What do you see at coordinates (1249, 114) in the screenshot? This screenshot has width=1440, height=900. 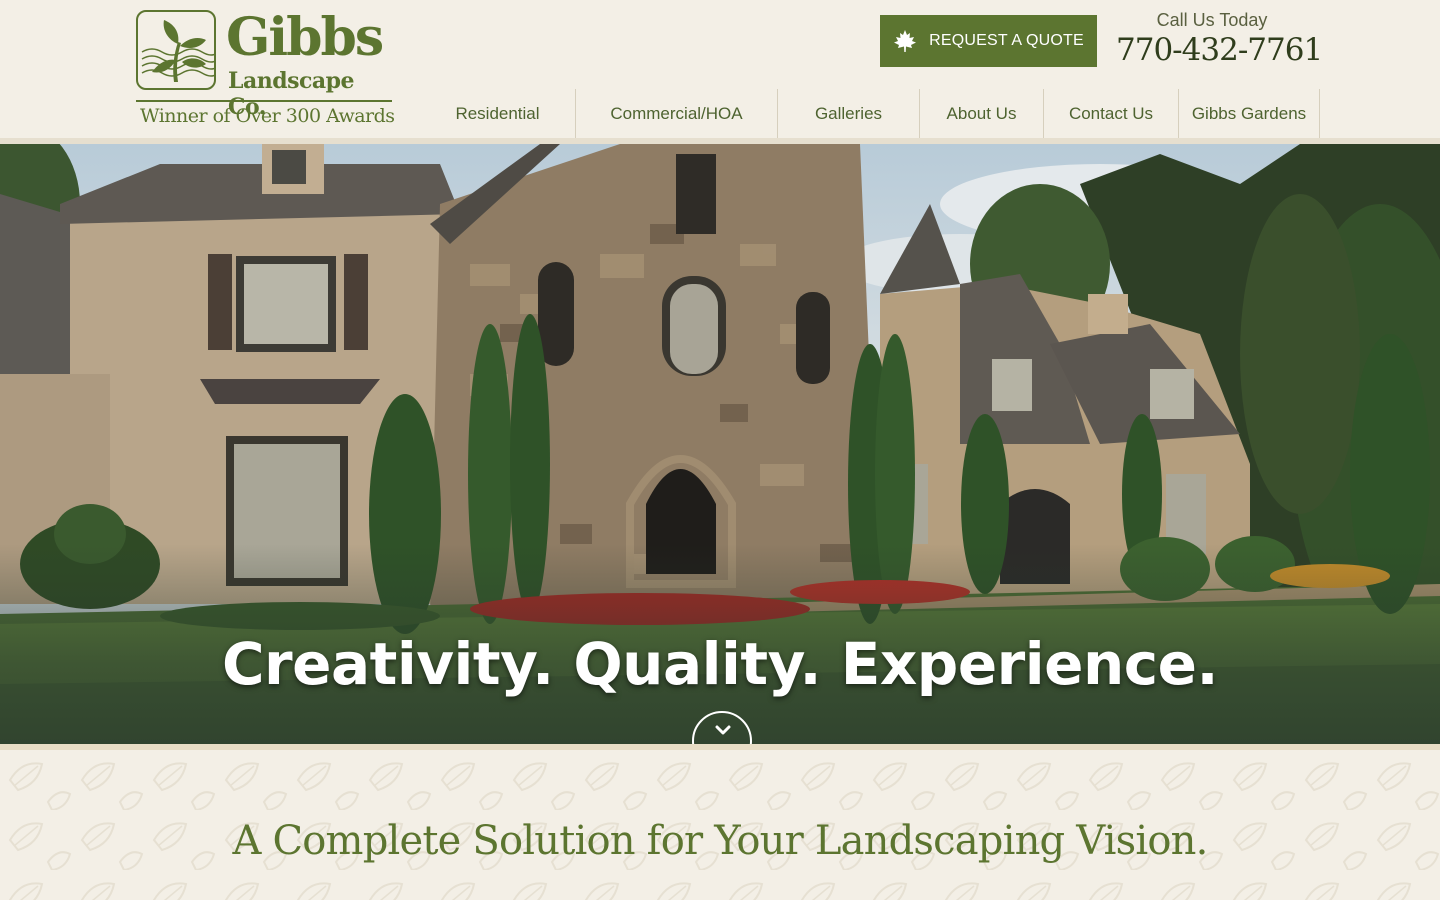 I see `nav-item-gibbs-gardens: Gibbs Gardens` at bounding box center [1249, 114].